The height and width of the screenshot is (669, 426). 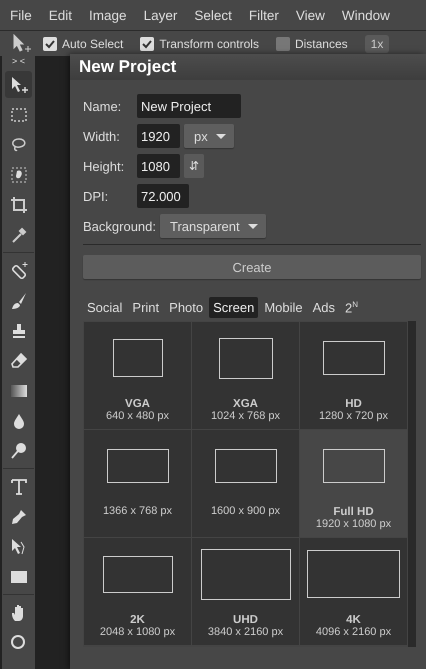 I want to click on preset-tab: Print, so click(x=146, y=307).